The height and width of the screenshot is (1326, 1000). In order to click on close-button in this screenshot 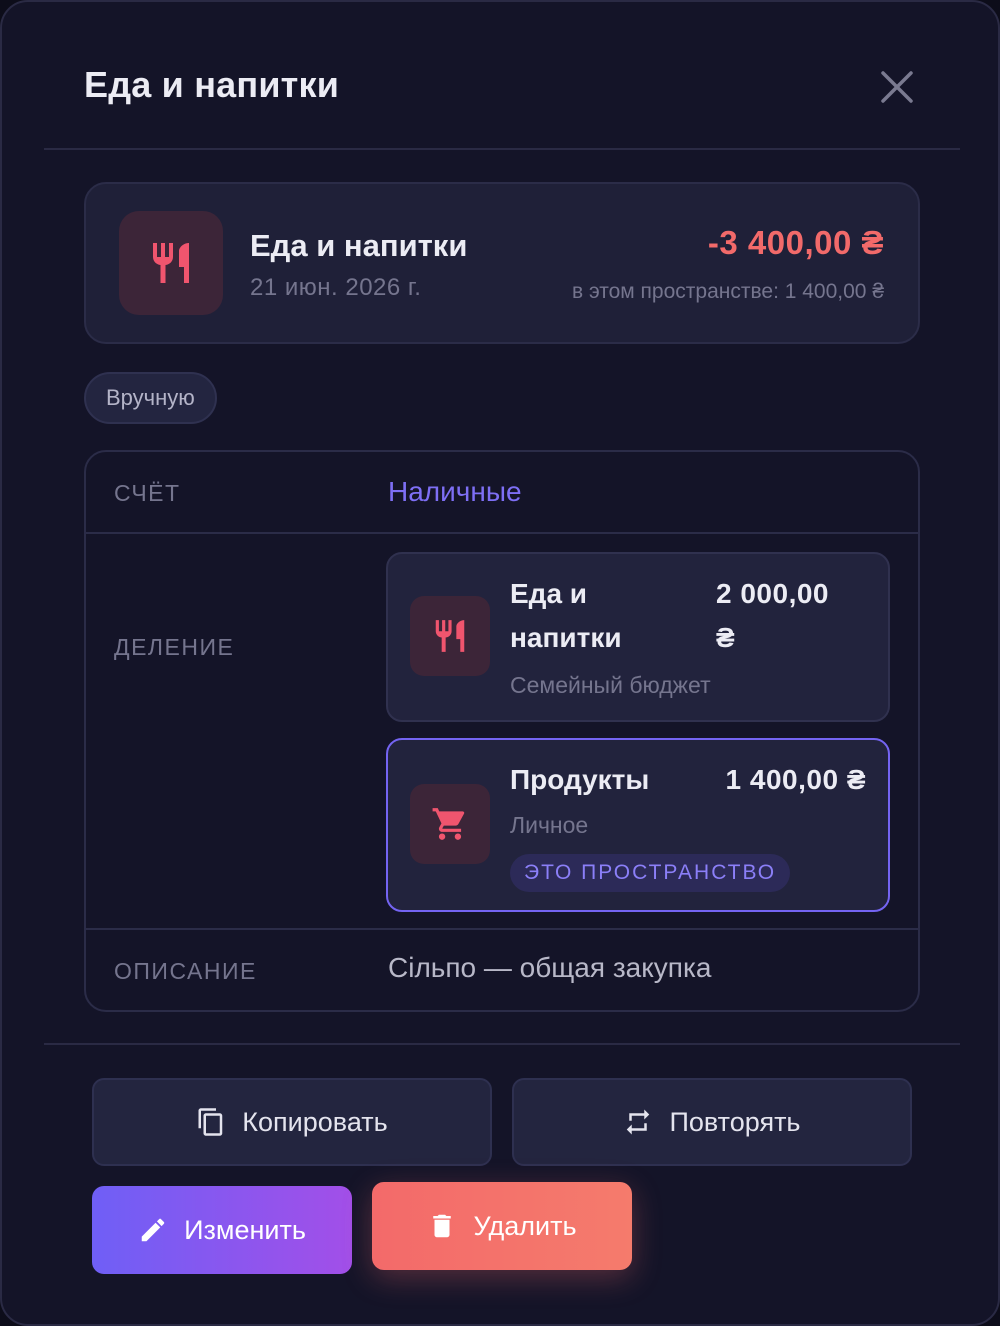, I will do `click(897, 87)`.